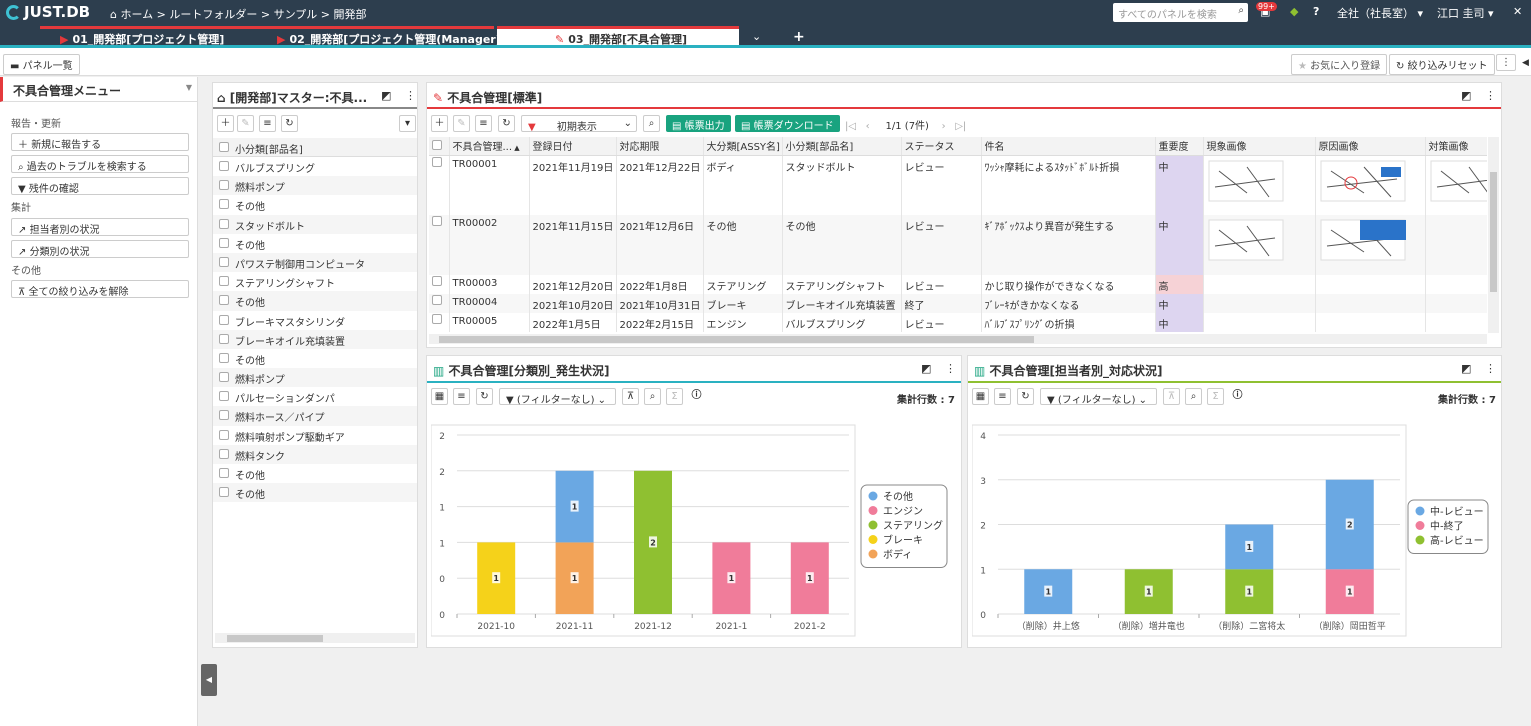 This screenshot has height=726, width=1531. Describe the element at coordinates (1068, 146) in the screenshot. I see `column-header: 件名` at that location.